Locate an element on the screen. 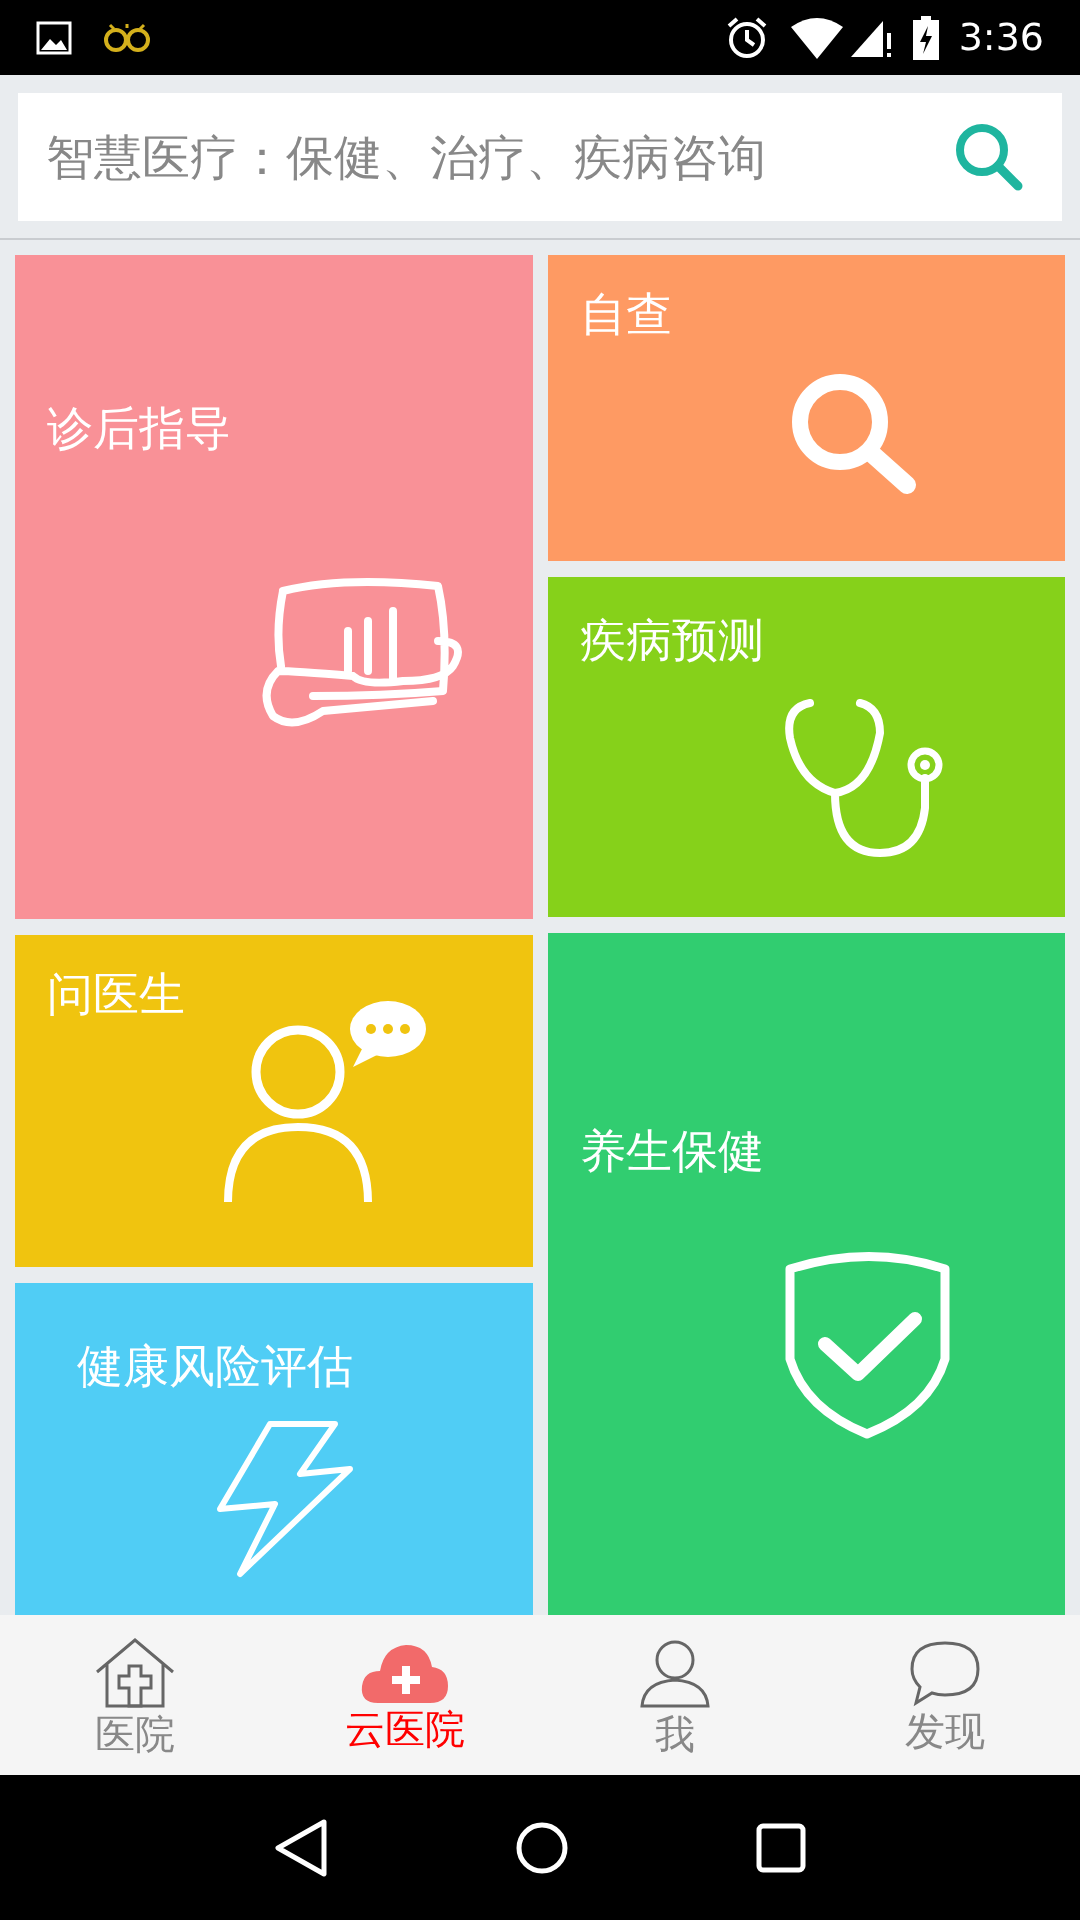 The width and height of the screenshot is (1080, 1920). tile-label: 养生保健 is located at coordinates (671, 1151).